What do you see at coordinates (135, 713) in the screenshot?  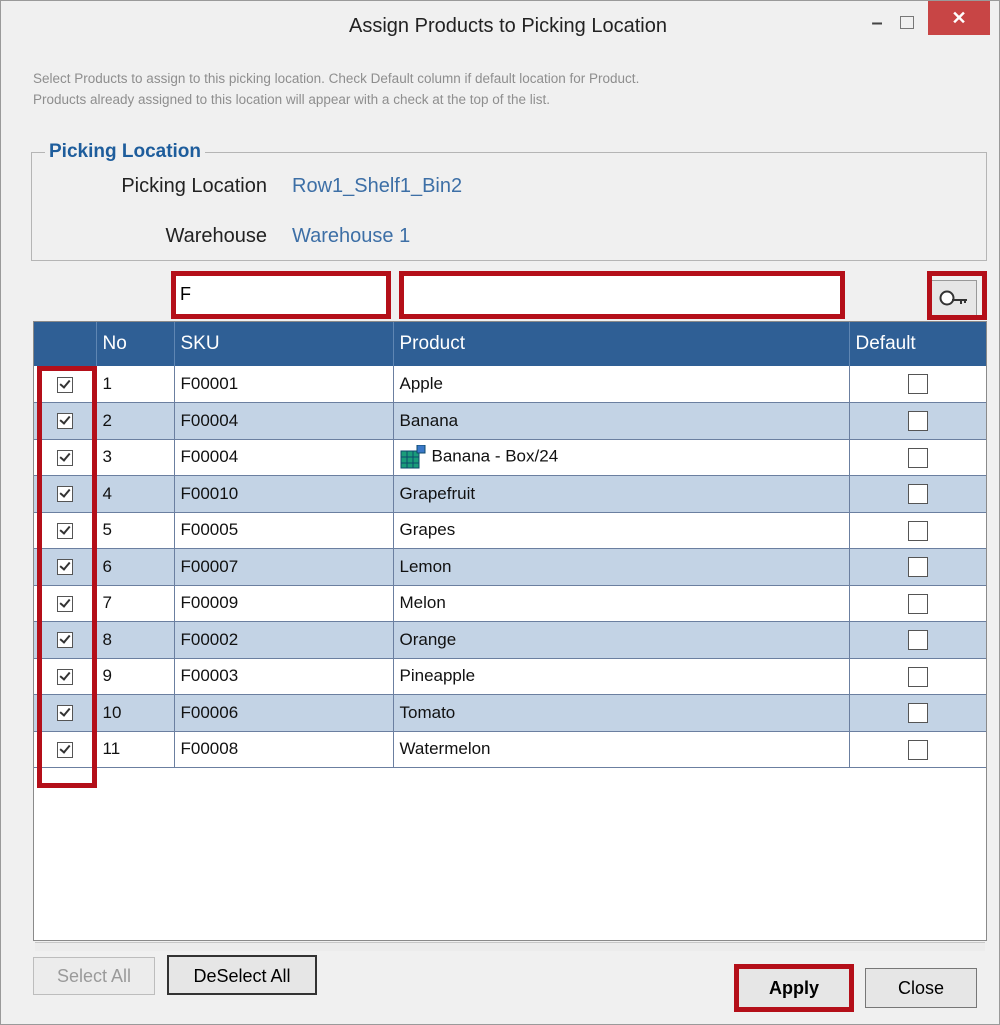 I see `row-no: 10` at bounding box center [135, 713].